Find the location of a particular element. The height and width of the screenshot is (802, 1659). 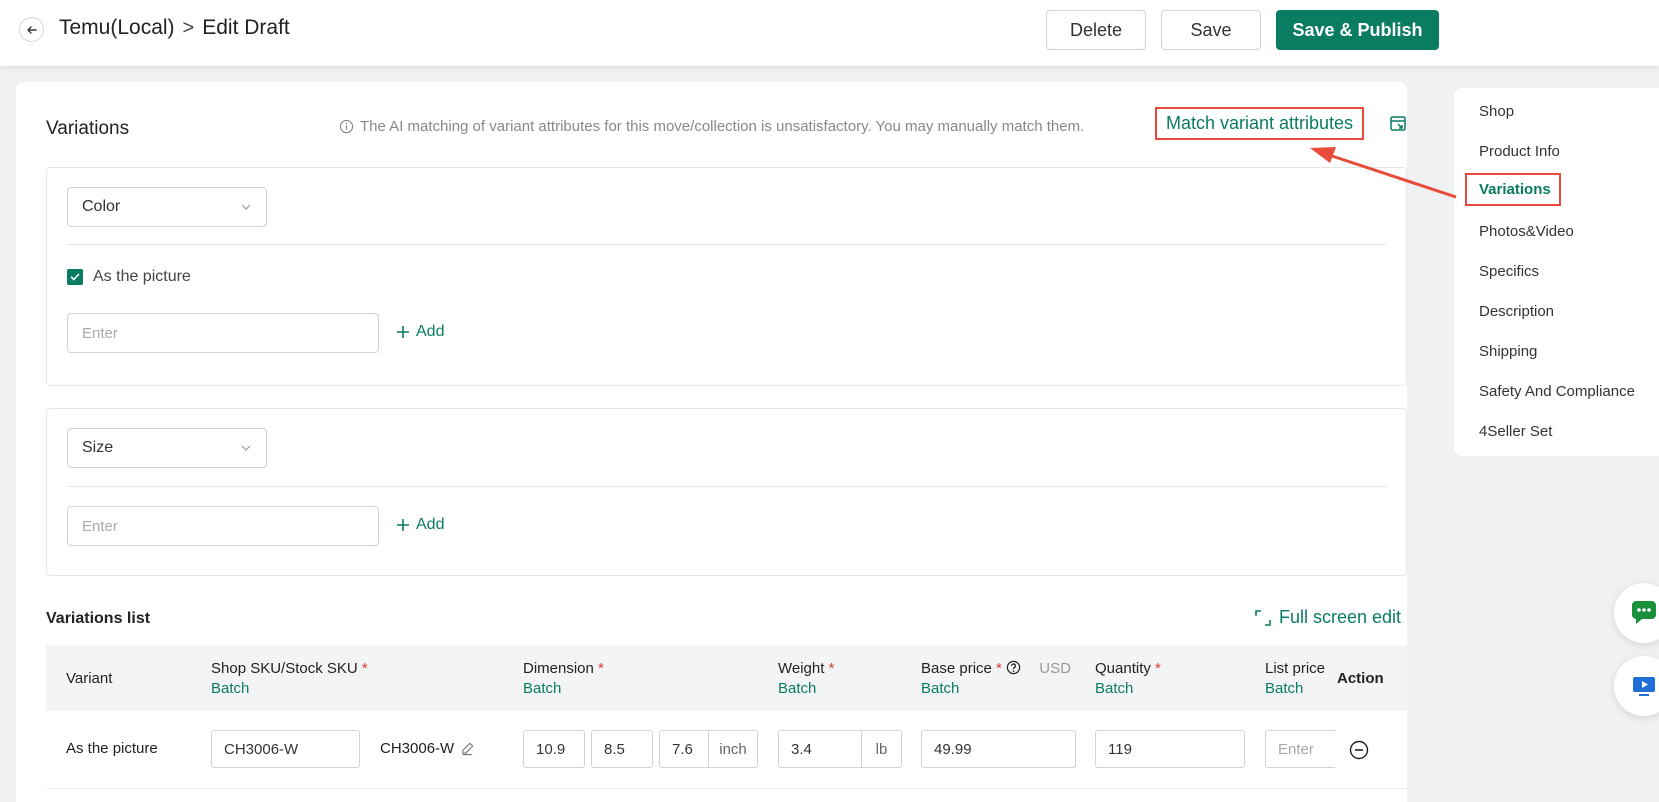

video-help-button is located at coordinates (1636, 686).